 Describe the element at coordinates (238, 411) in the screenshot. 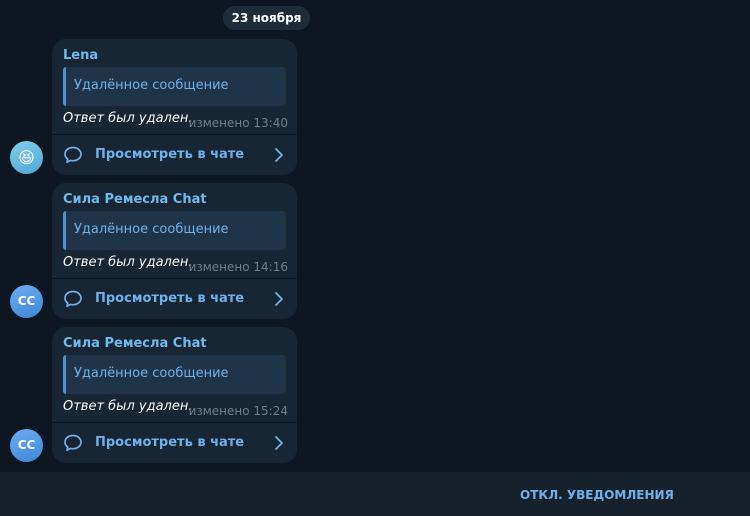

I see `edited-timestamp: изменено 15:24` at that location.